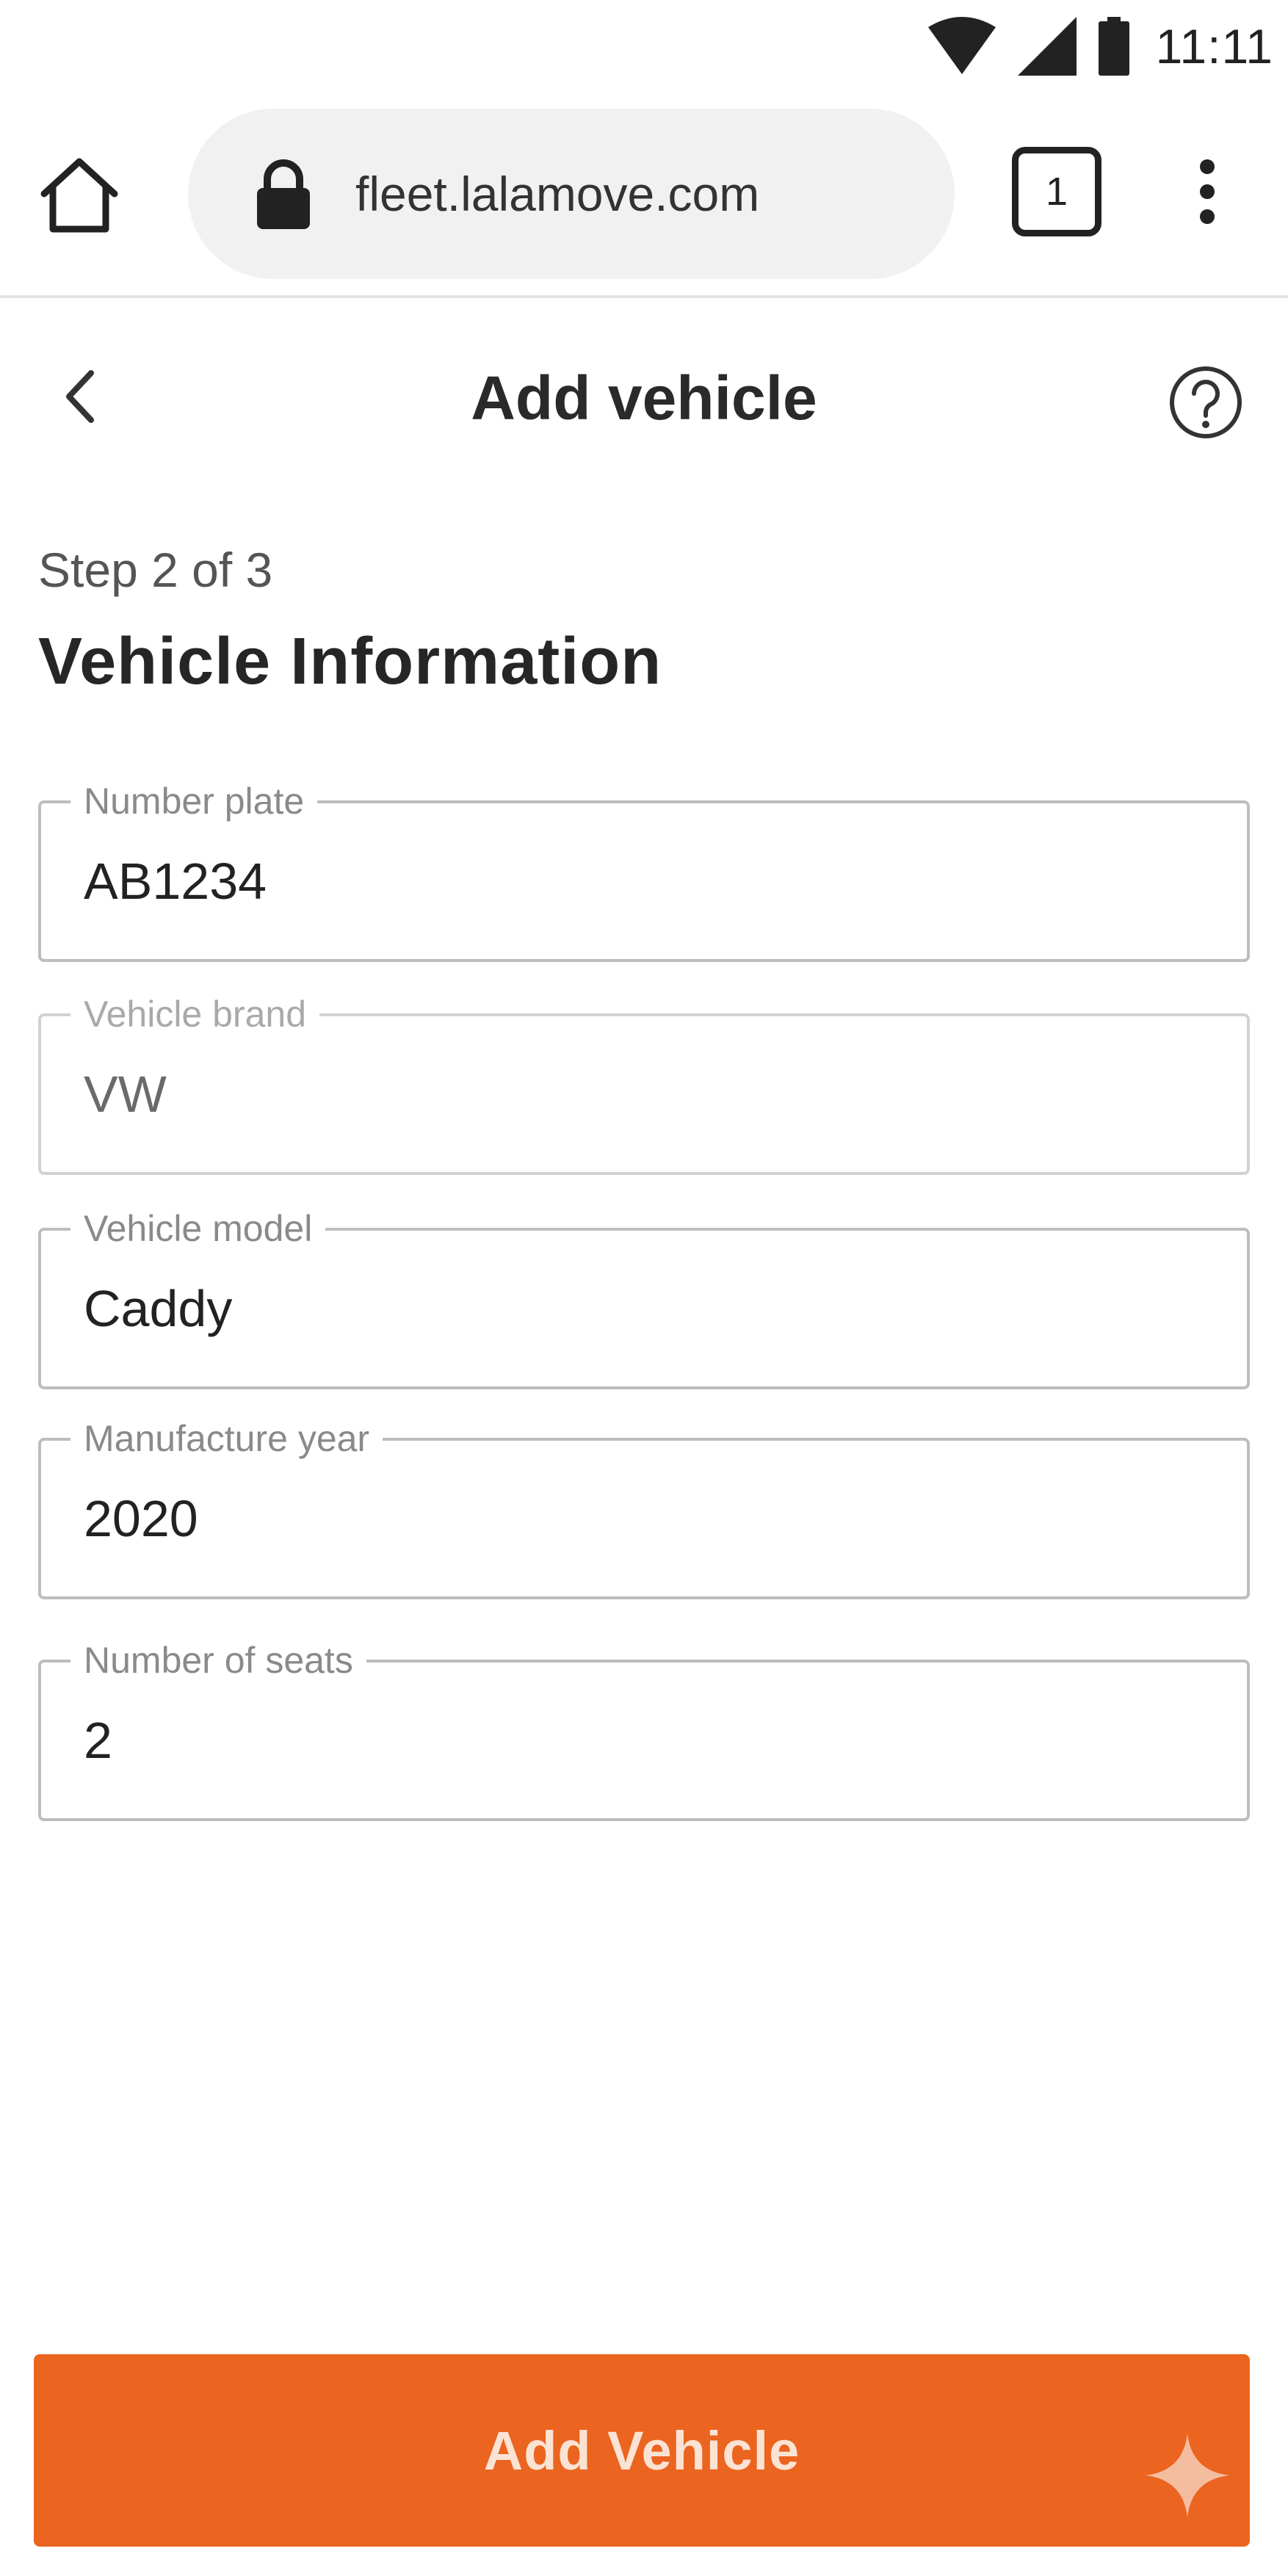 This screenshot has height=2576, width=1288. I want to click on sparkle-icon, so click(1187, 2475).